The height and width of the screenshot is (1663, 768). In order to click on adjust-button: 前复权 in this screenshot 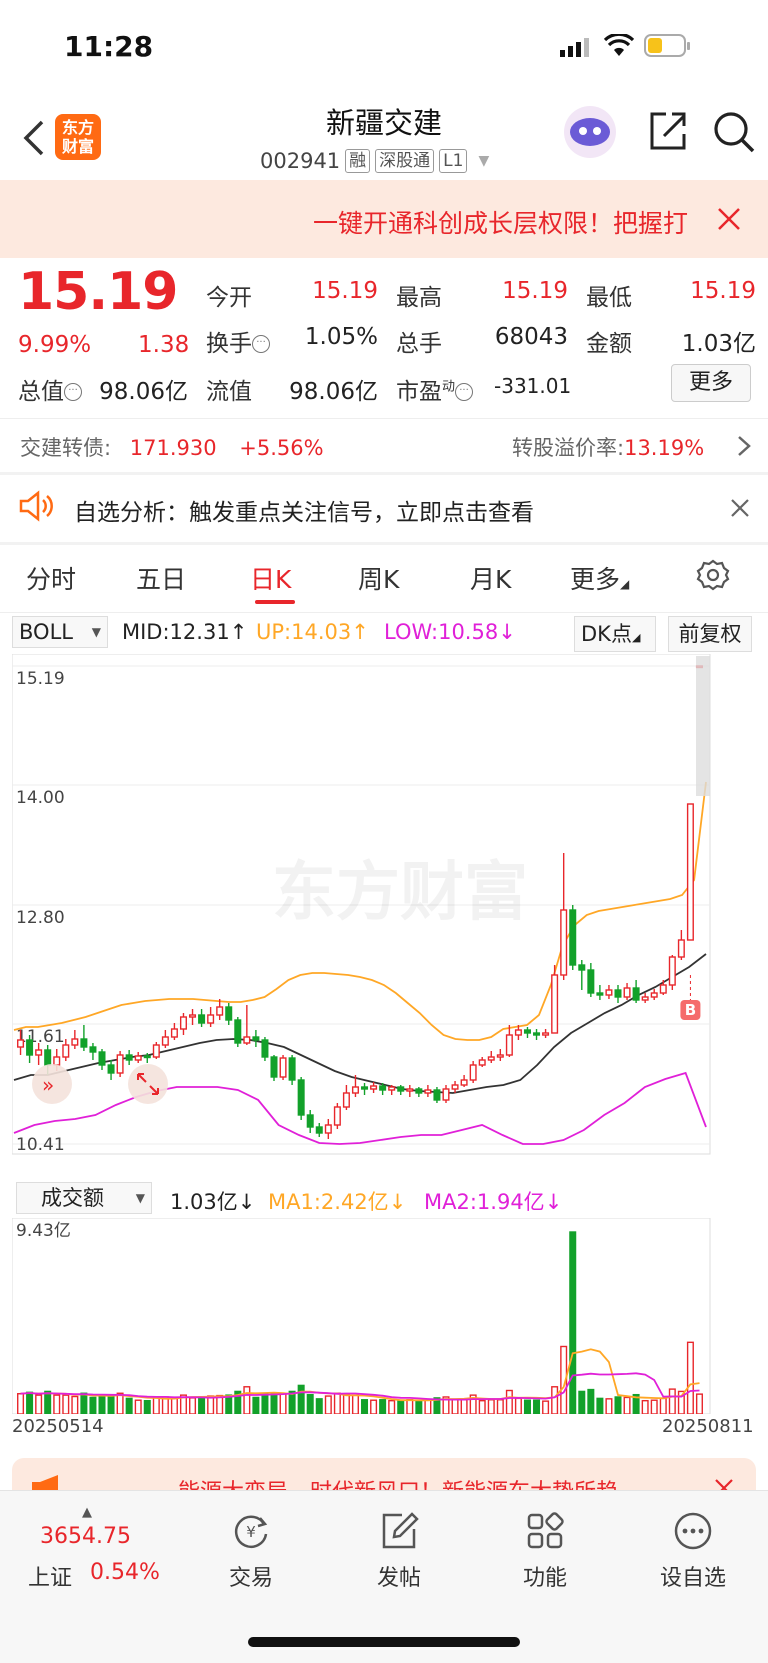, I will do `click(710, 634)`.